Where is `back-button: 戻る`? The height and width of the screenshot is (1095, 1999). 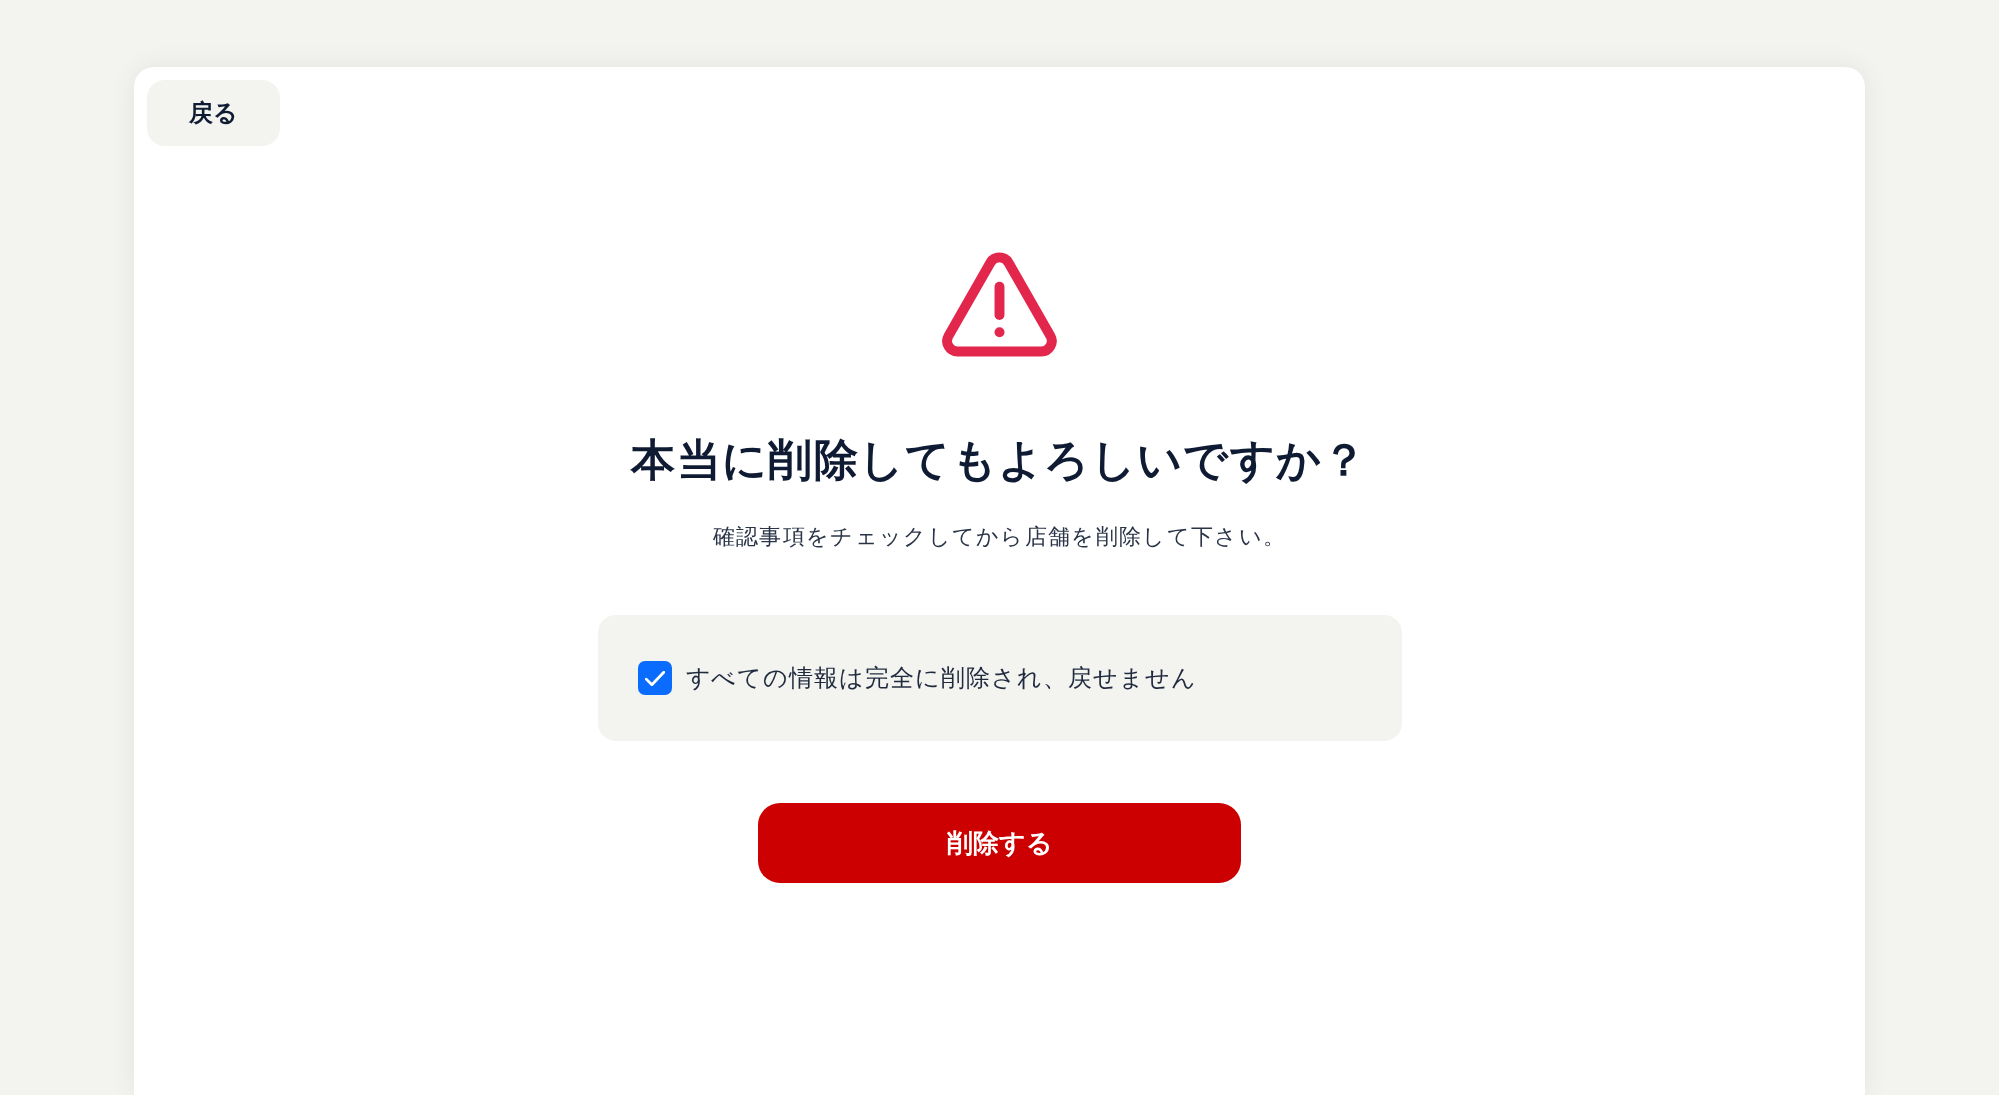
back-button: 戻る is located at coordinates (213, 113).